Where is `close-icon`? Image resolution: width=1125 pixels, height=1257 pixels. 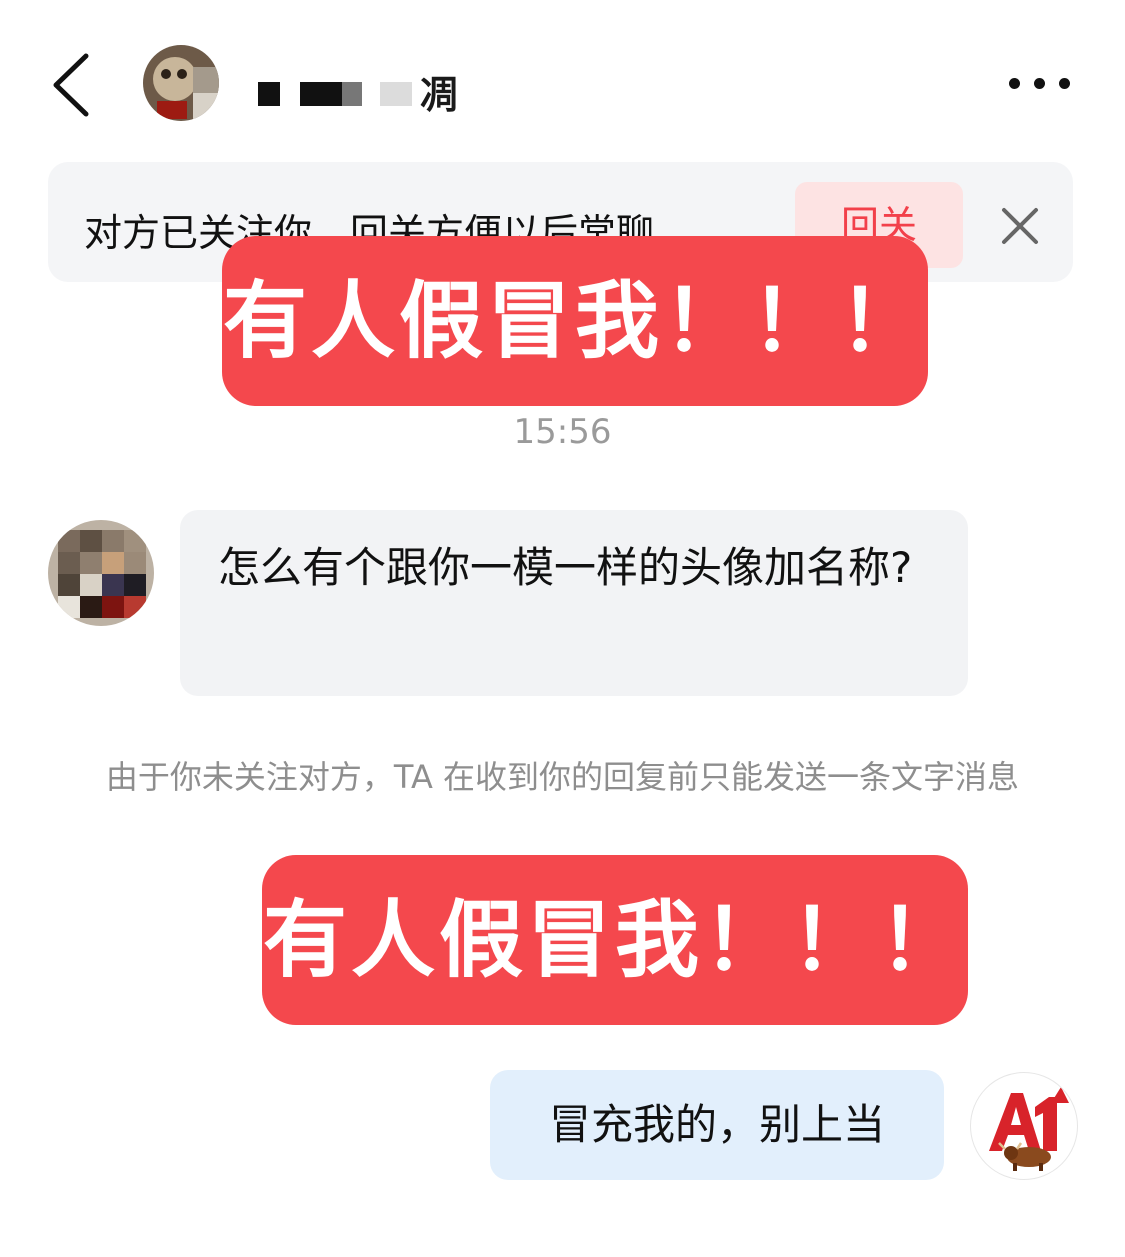 close-icon is located at coordinates (1020, 226).